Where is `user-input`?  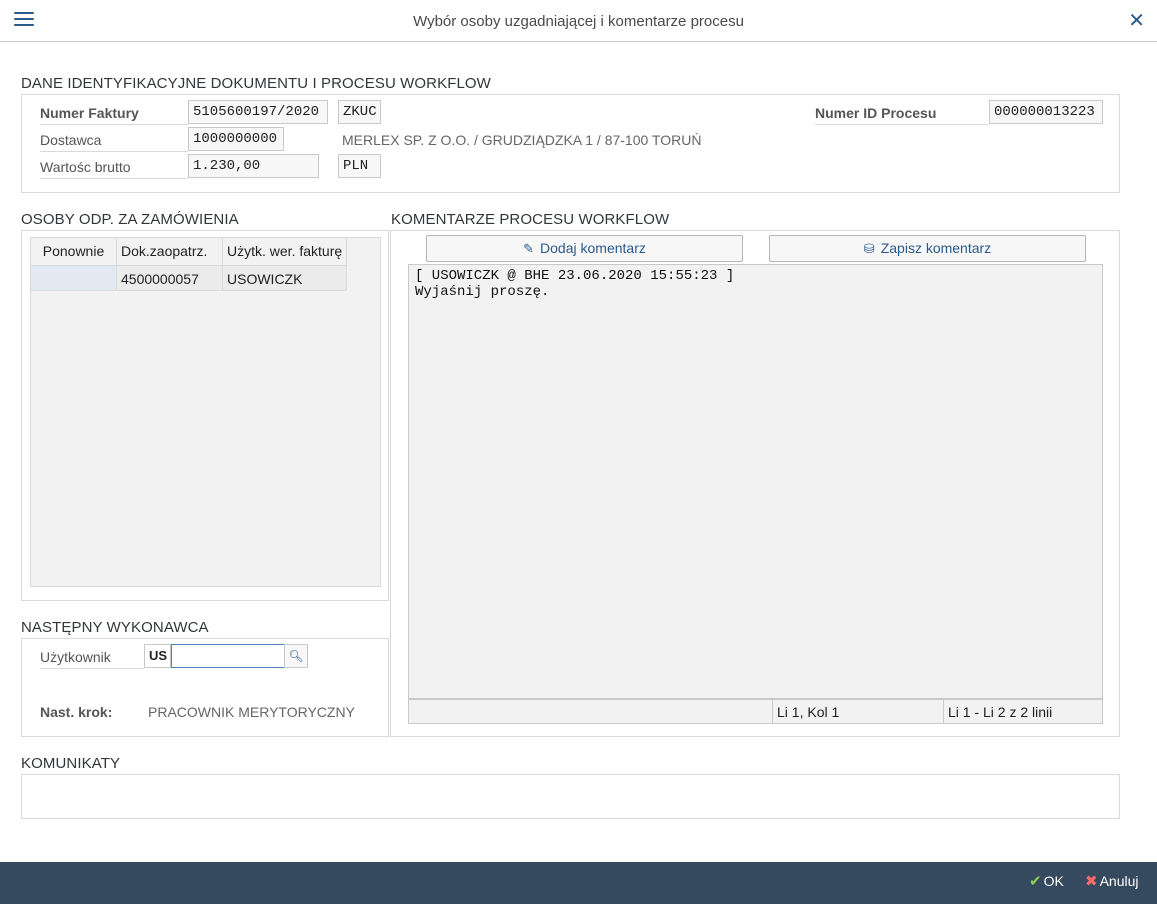
user-input is located at coordinates (228, 656).